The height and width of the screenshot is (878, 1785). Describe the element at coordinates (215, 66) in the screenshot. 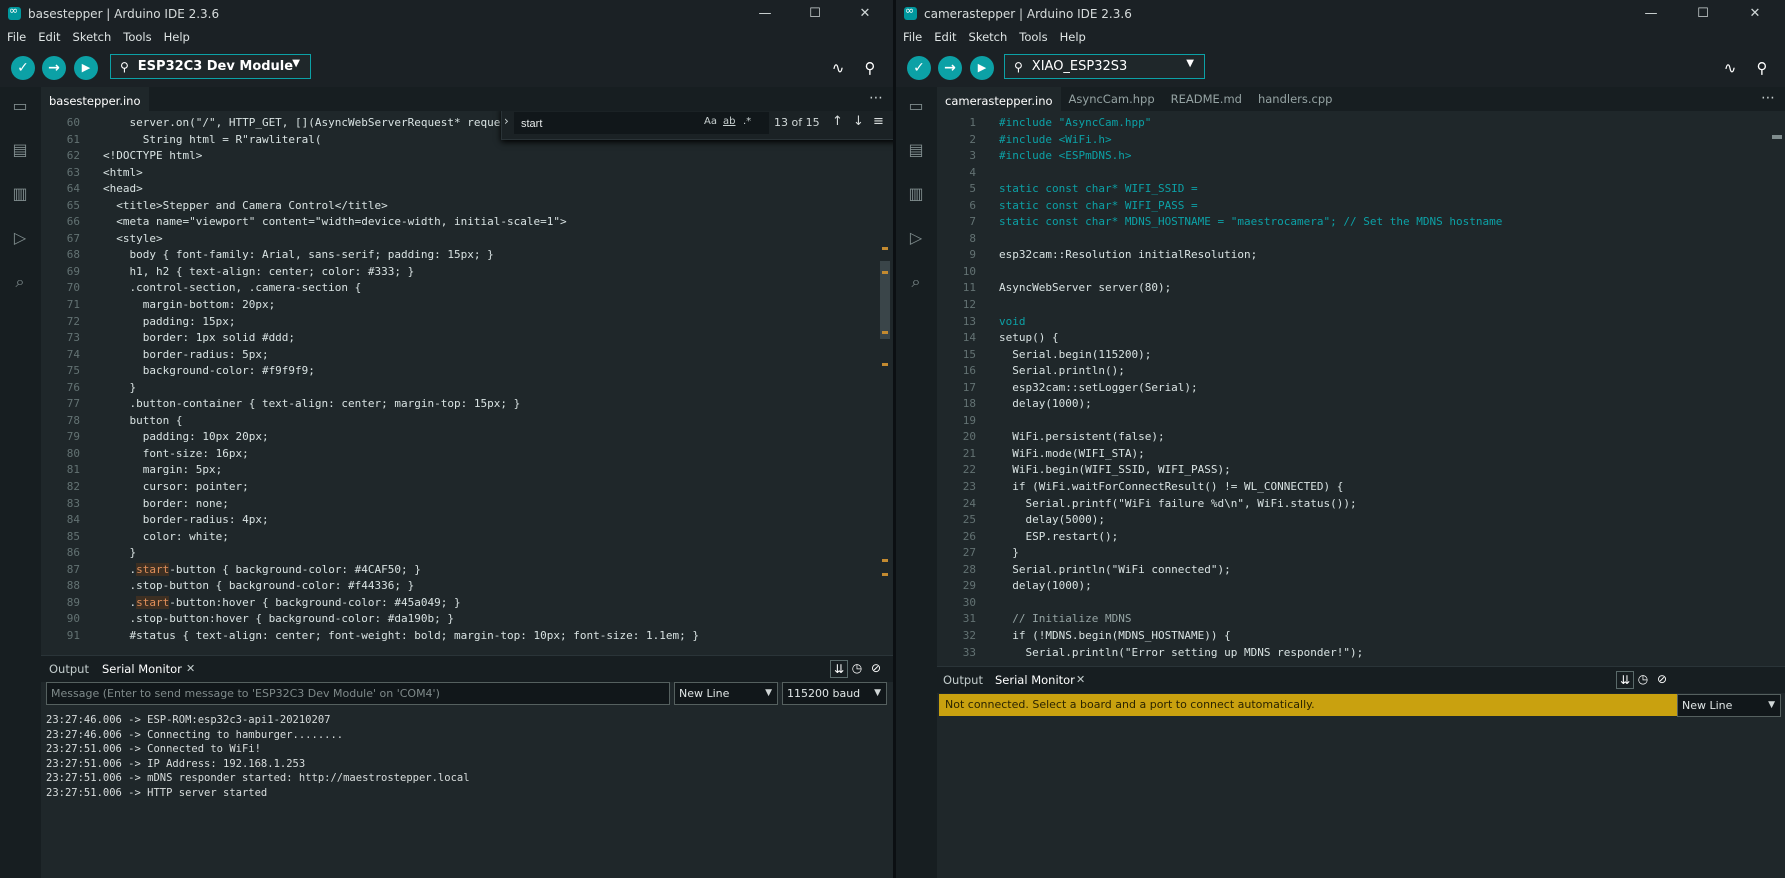

I see `board-name: ESP32C3 Dev Module` at that location.